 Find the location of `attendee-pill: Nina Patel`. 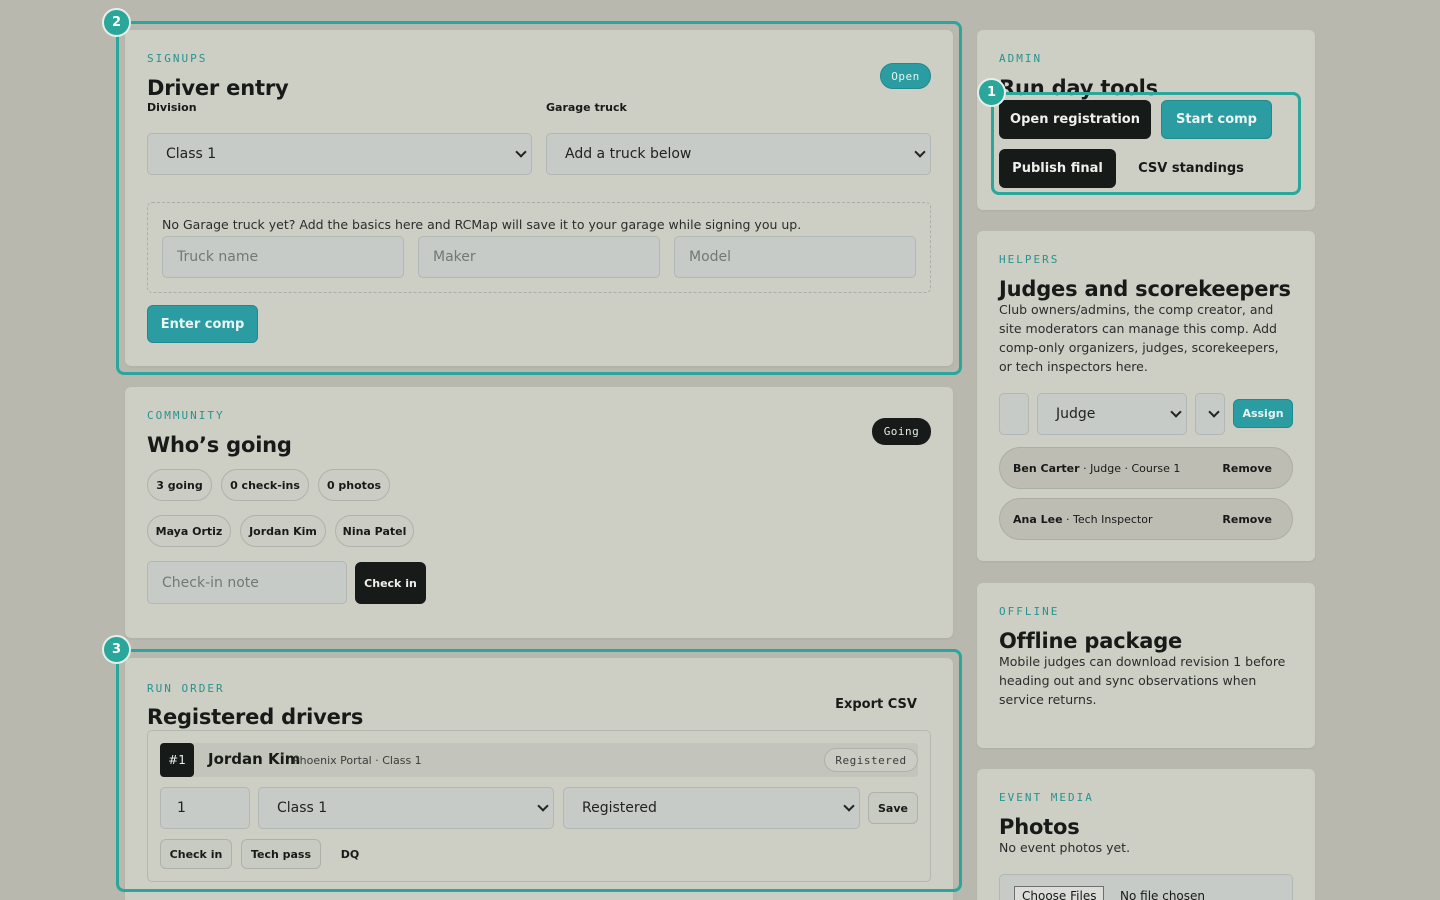

attendee-pill: Nina Patel is located at coordinates (374, 531).